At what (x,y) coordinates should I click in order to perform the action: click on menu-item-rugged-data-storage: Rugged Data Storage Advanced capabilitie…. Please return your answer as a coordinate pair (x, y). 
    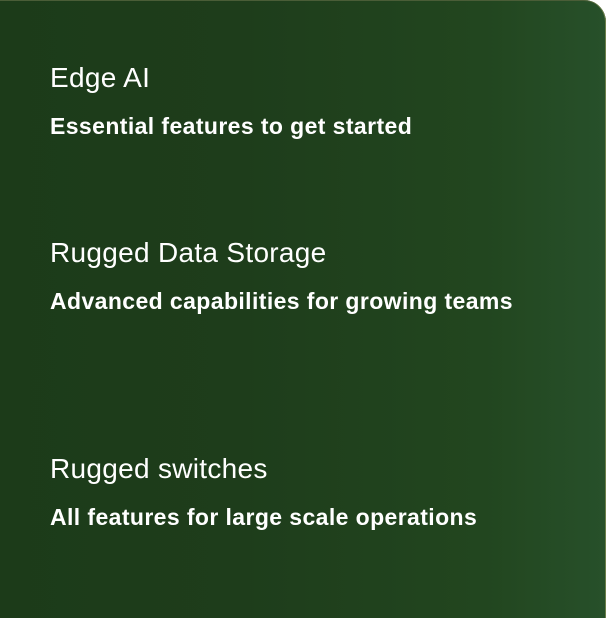
    Looking at the image, I should click on (300, 278).